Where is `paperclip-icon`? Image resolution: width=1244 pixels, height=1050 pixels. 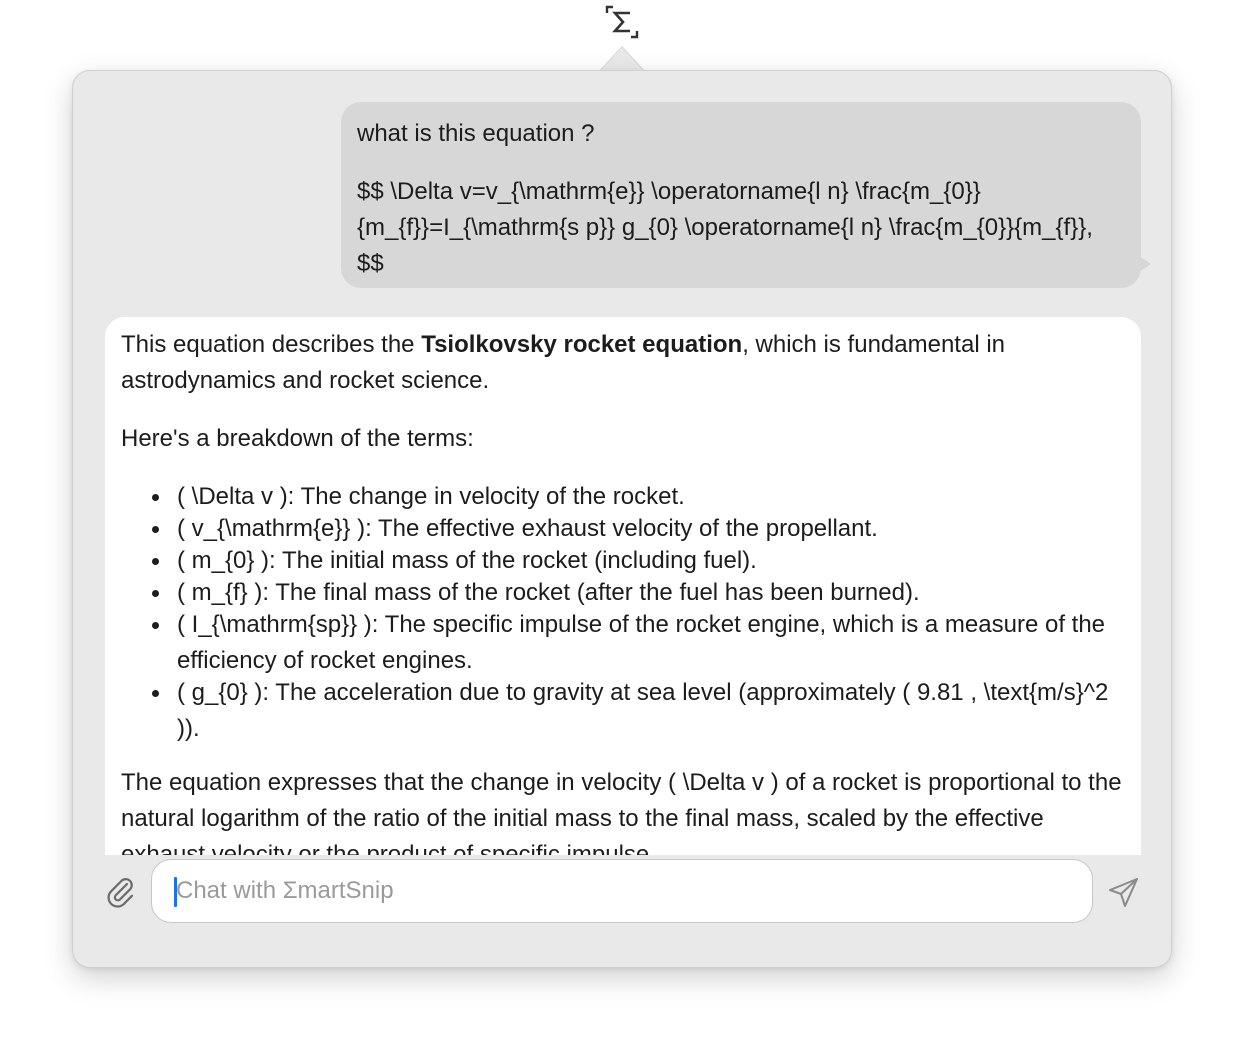 paperclip-icon is located at coordinates (120, 895).